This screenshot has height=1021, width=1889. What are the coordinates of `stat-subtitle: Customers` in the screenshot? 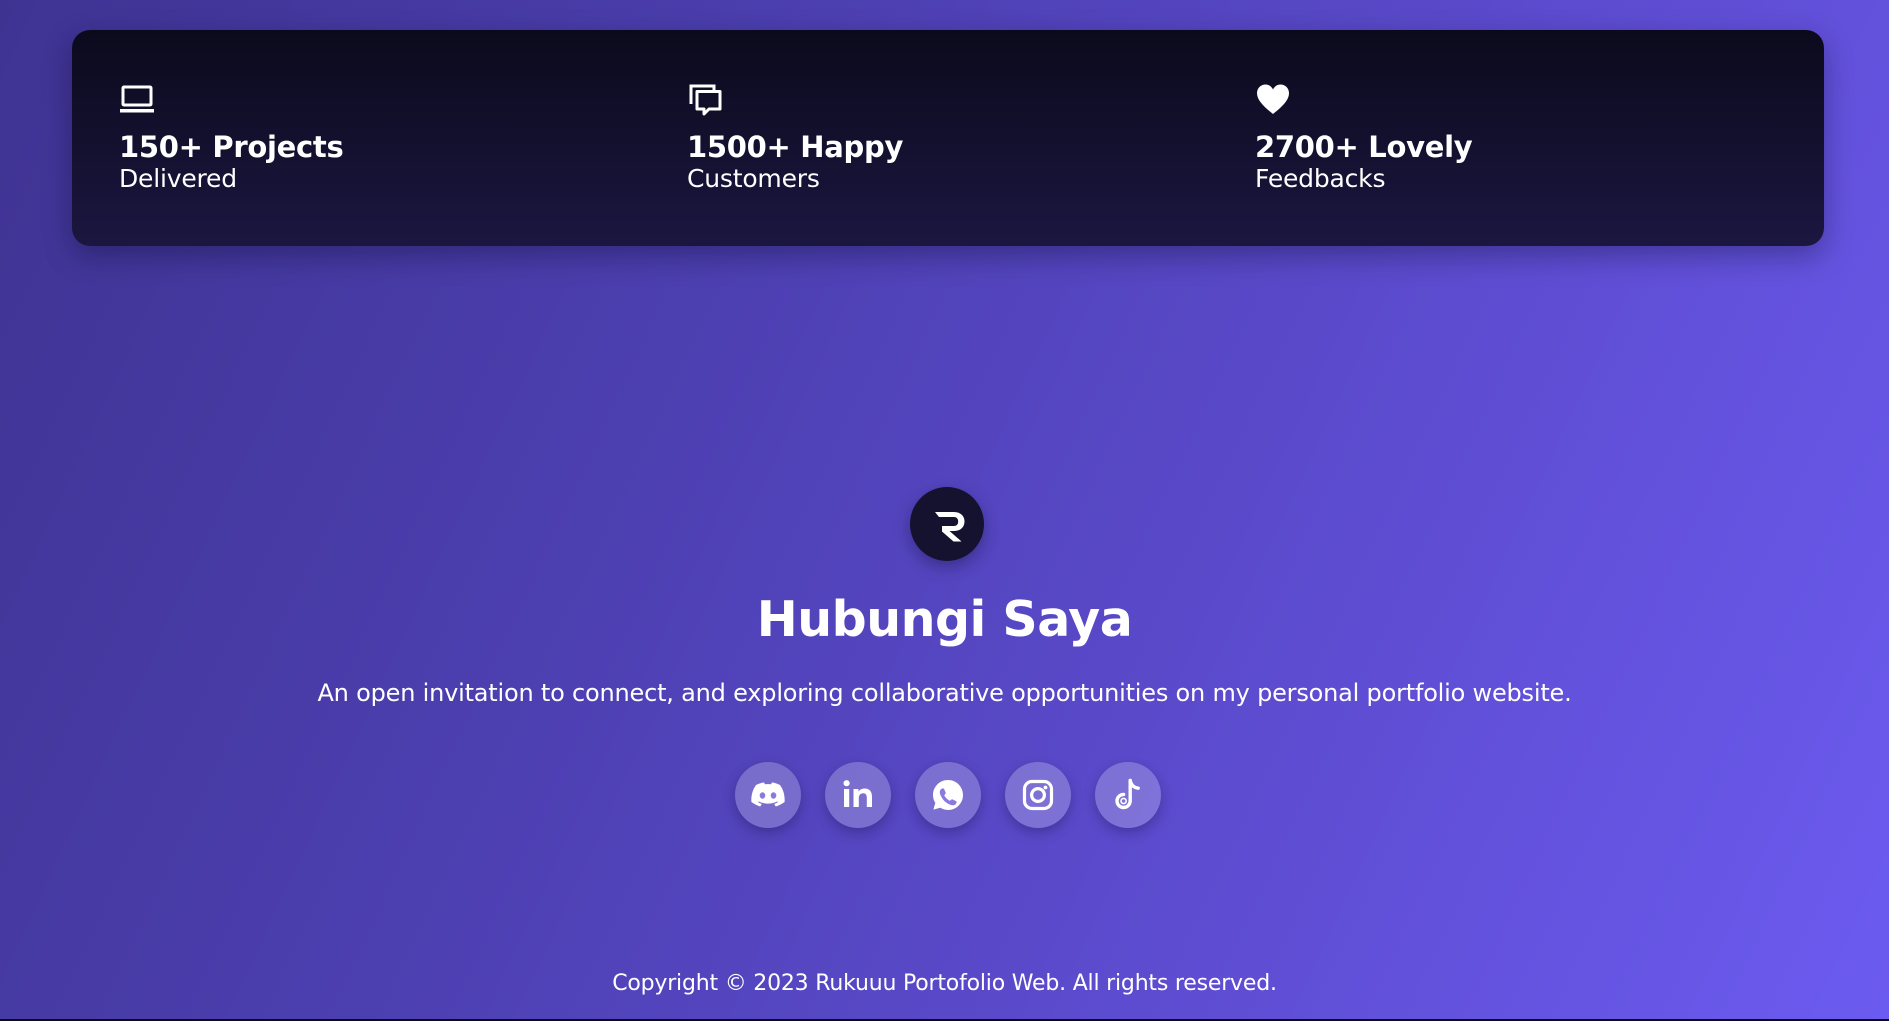 It's located at (753, 178).